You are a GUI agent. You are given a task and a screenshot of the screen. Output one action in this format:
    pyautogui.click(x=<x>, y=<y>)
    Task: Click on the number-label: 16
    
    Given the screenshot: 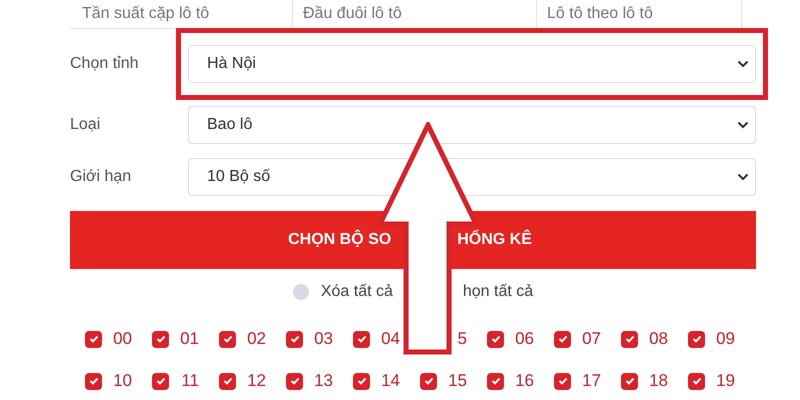 What is the action you would take?
    pyautogui.click(x=524, y=381)
    